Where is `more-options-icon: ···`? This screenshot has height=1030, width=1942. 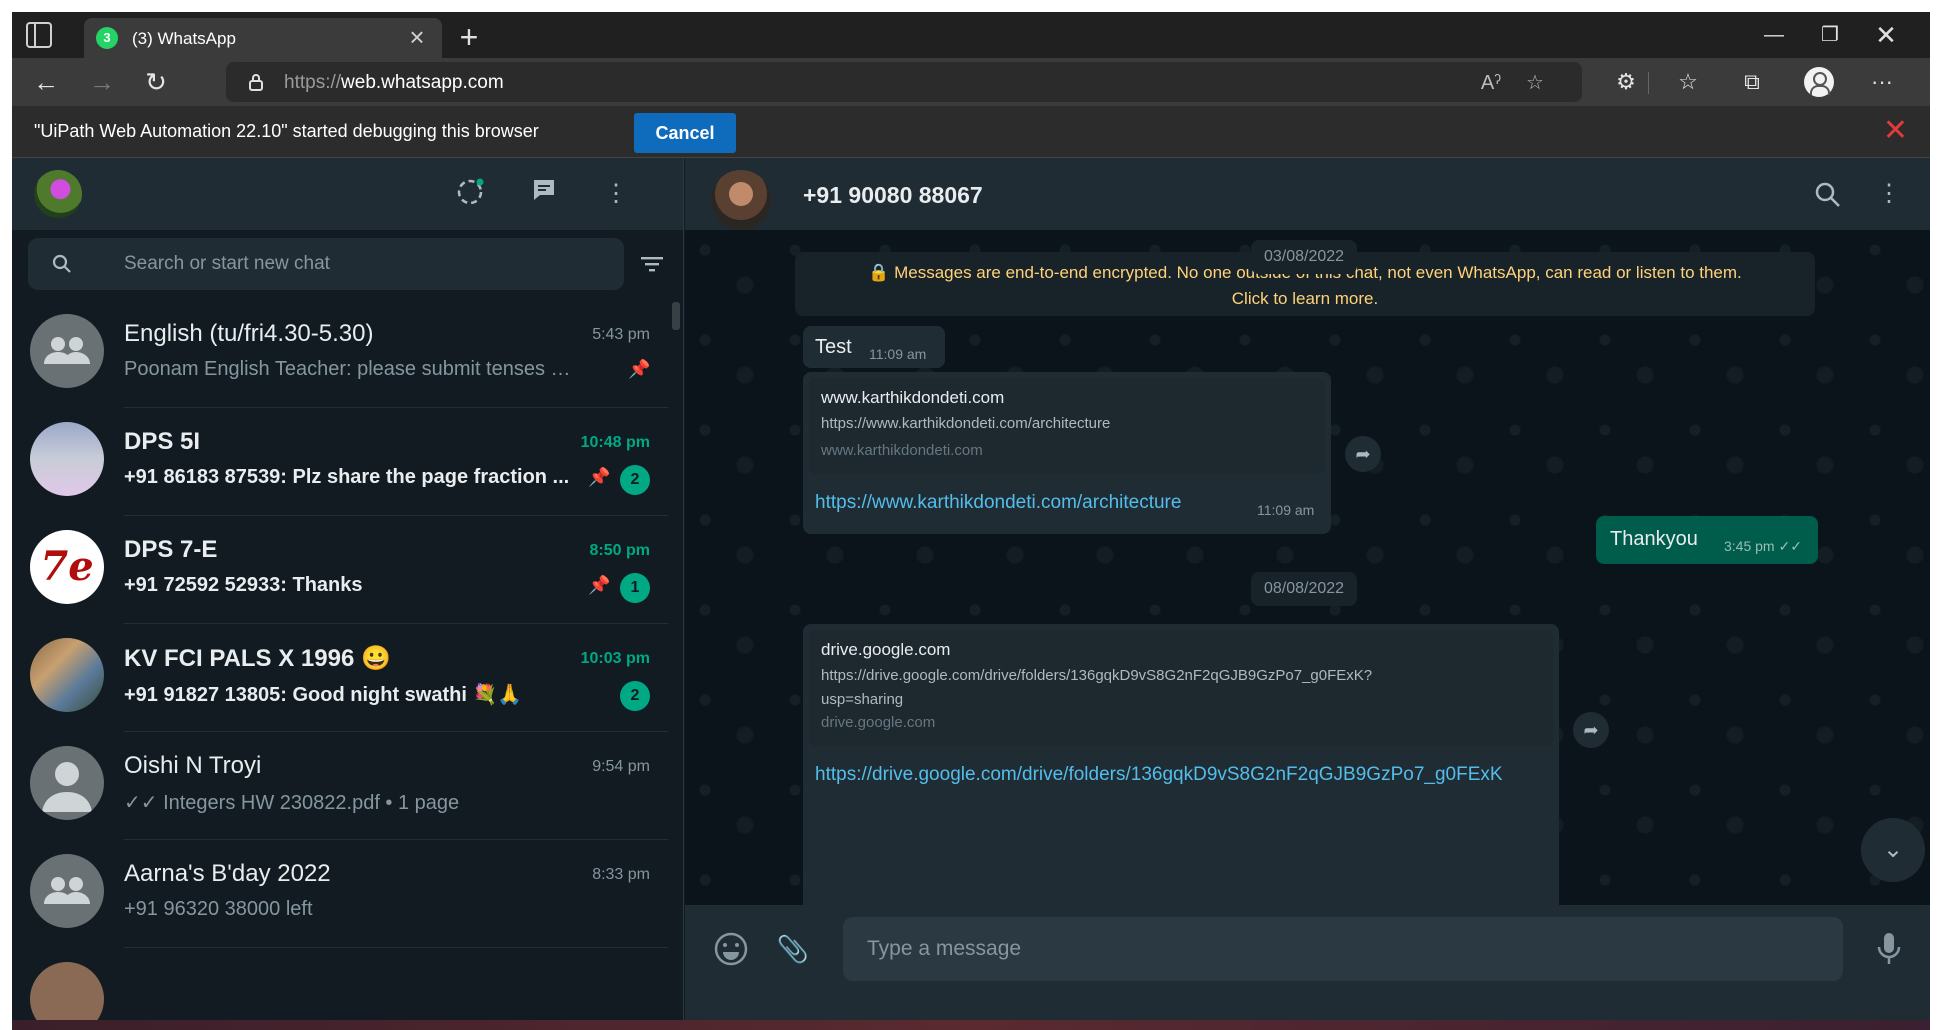 more-options-icon: ··· is located at coordinates (1882, 82).